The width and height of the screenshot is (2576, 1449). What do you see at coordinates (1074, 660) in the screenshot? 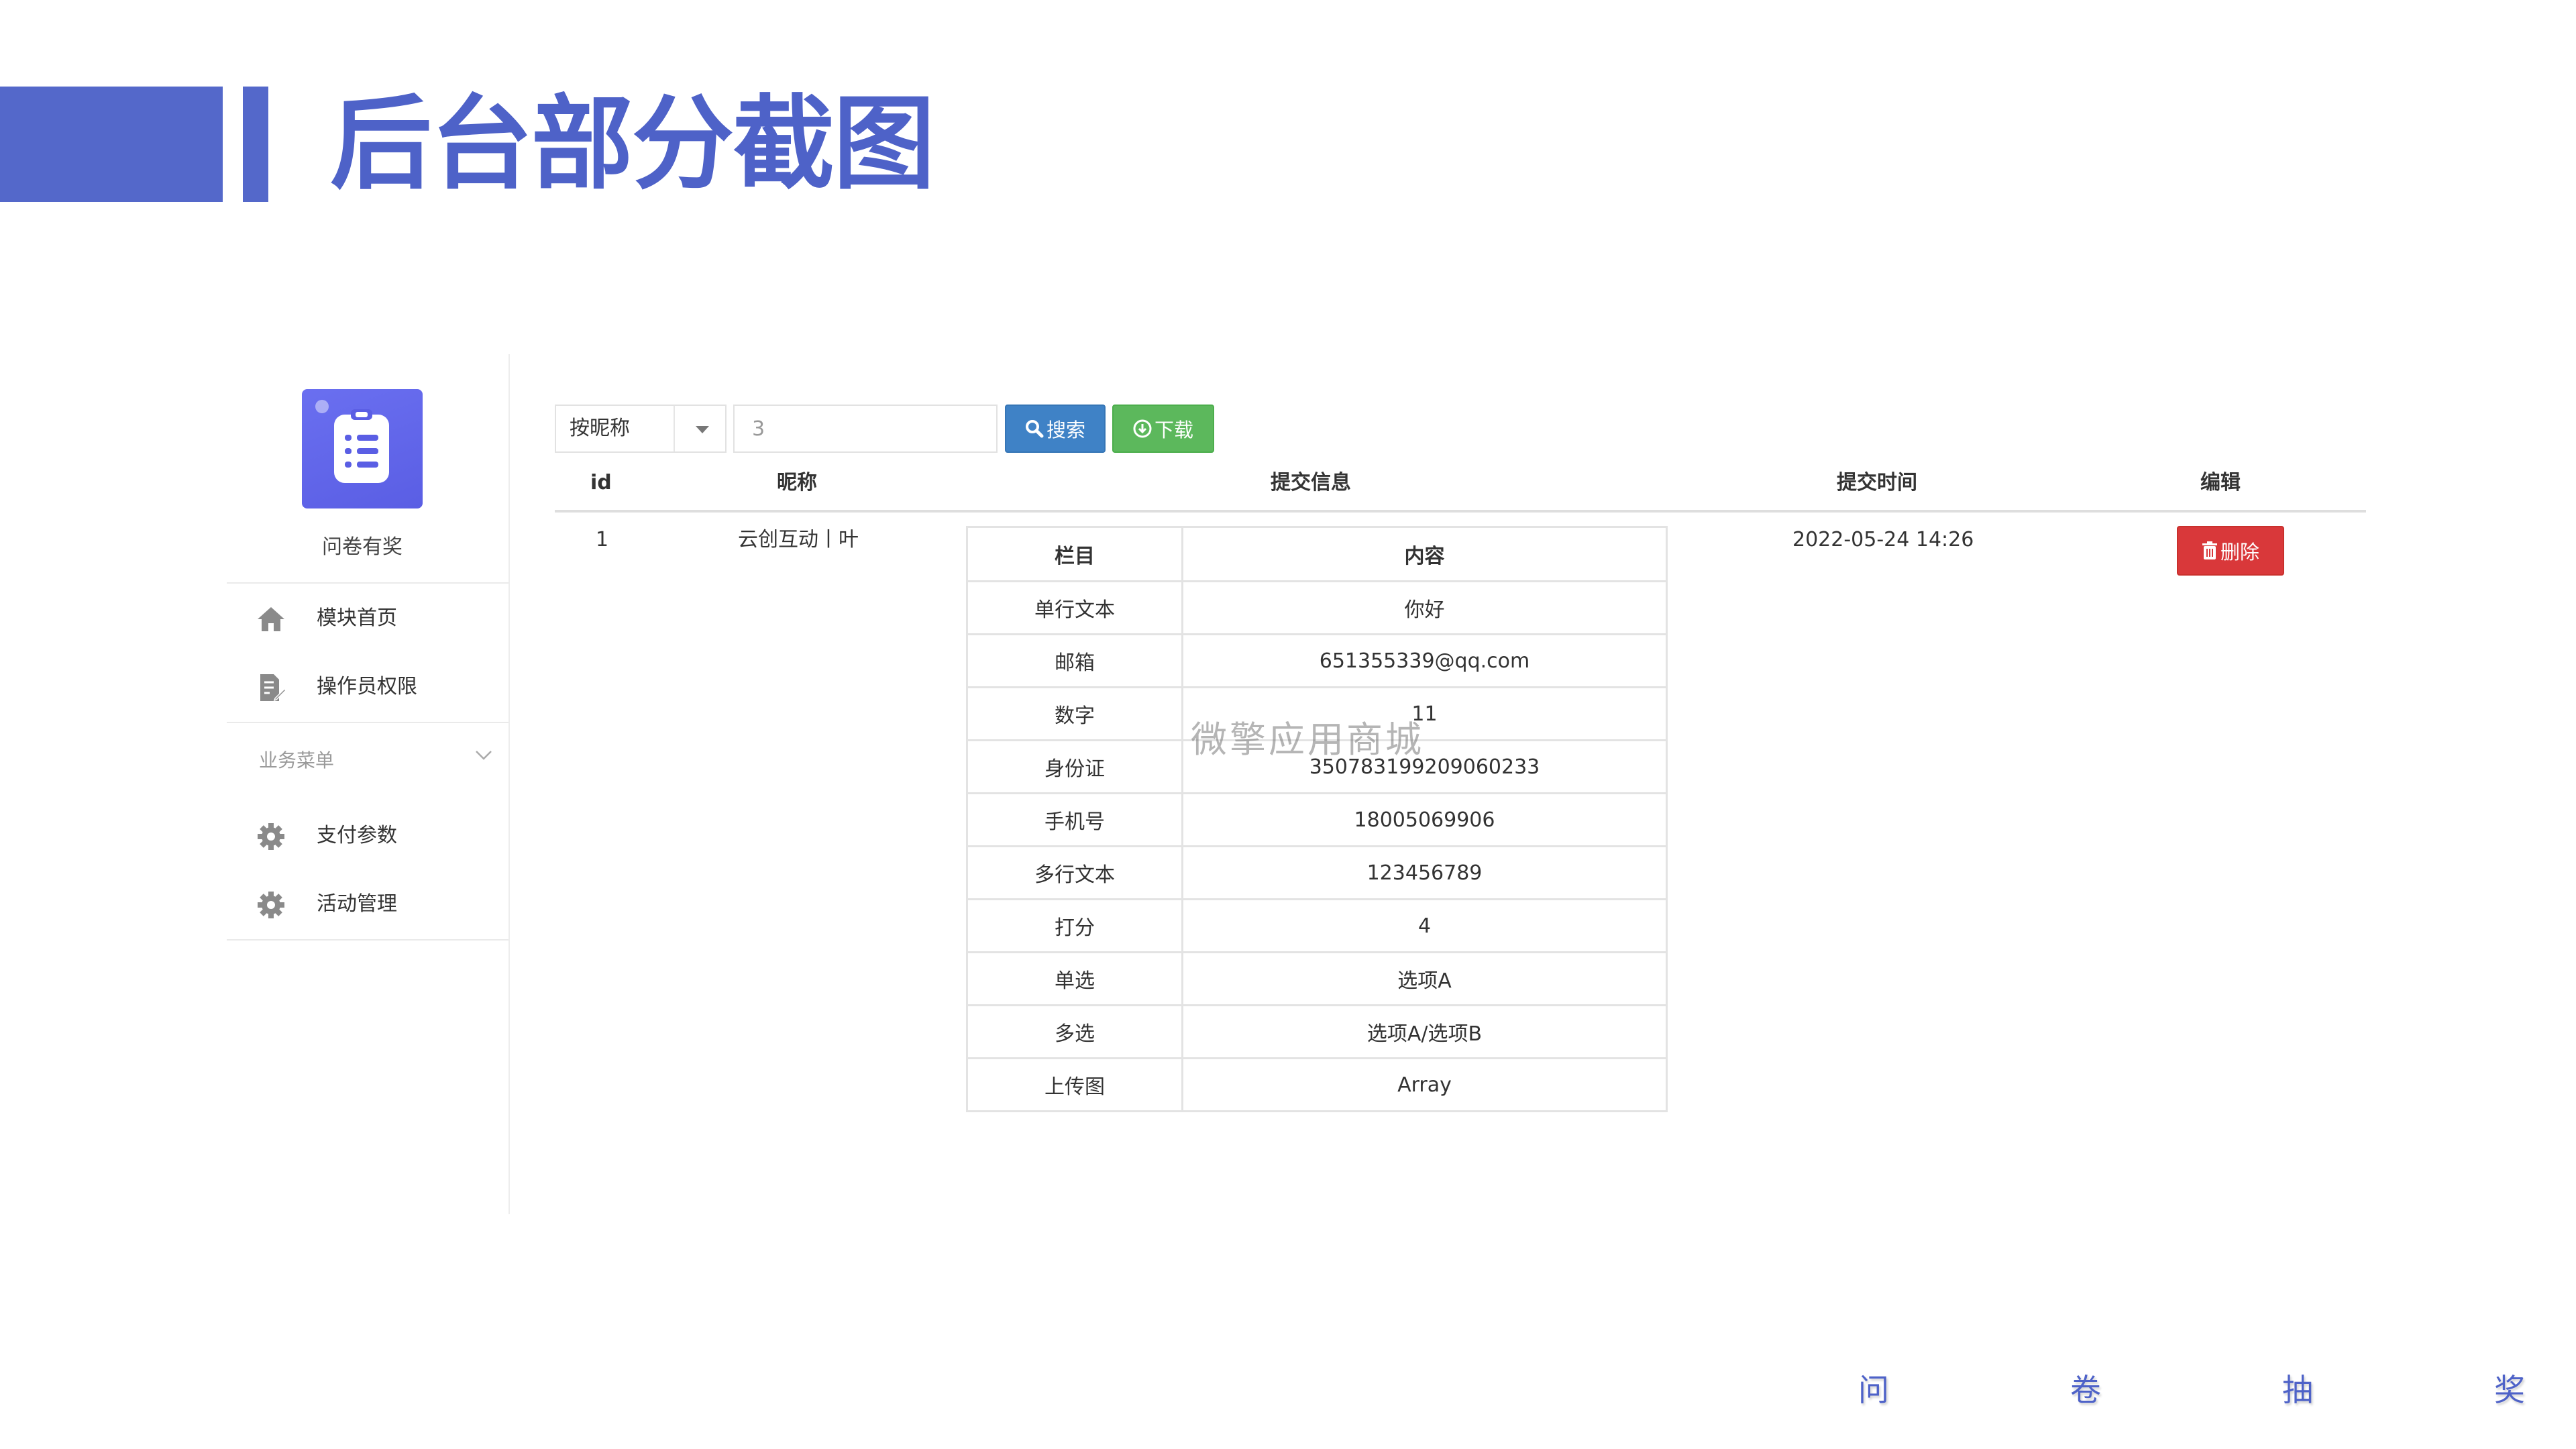
I see `field-label: 邮箱` at bounding box center [1074, 660].